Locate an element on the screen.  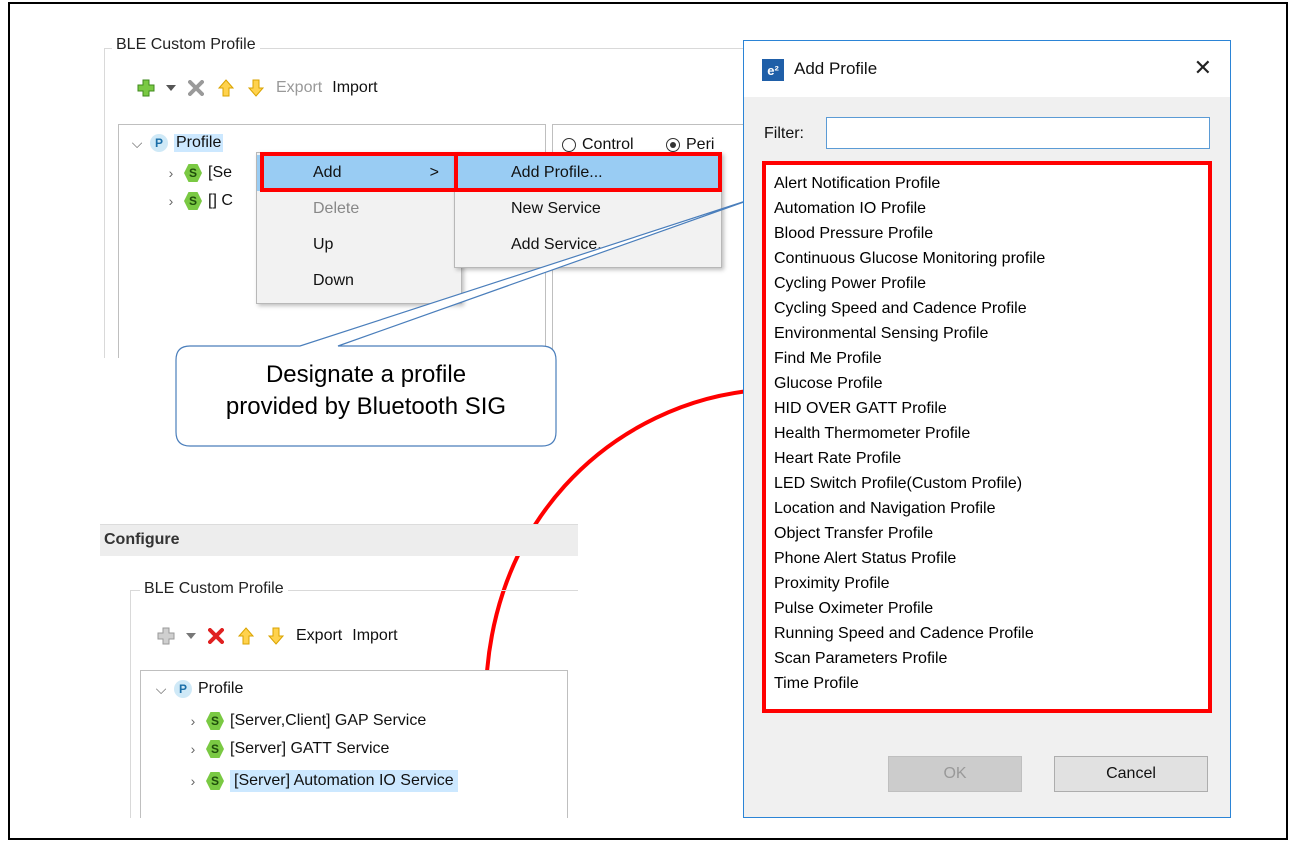
list-item: Blood Pressure Profile is located at coordinates (853, 233).